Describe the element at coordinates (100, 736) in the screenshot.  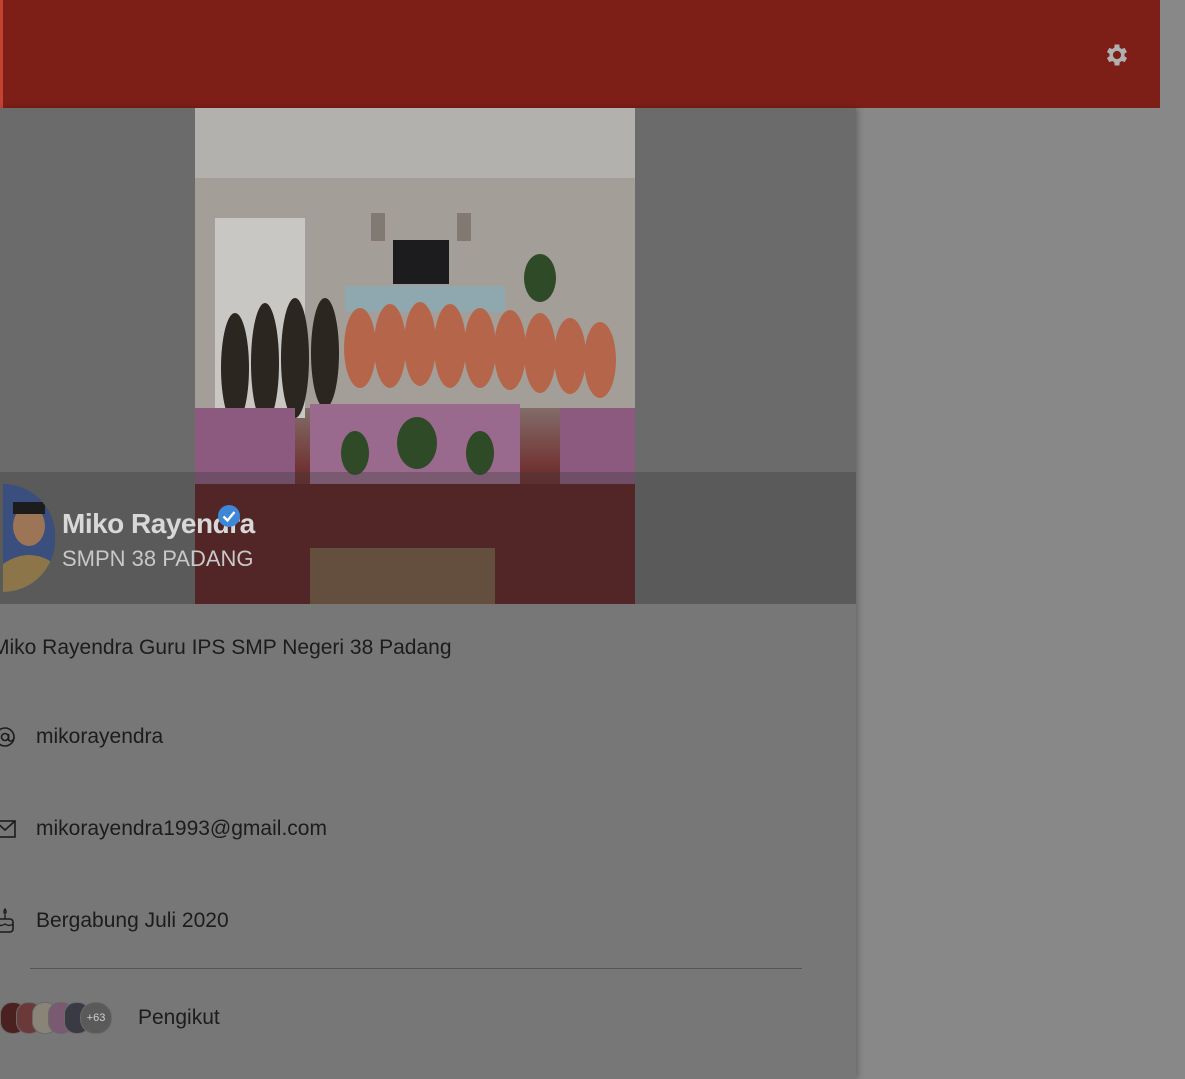
I see `username-text: mikorayendra` at that location.